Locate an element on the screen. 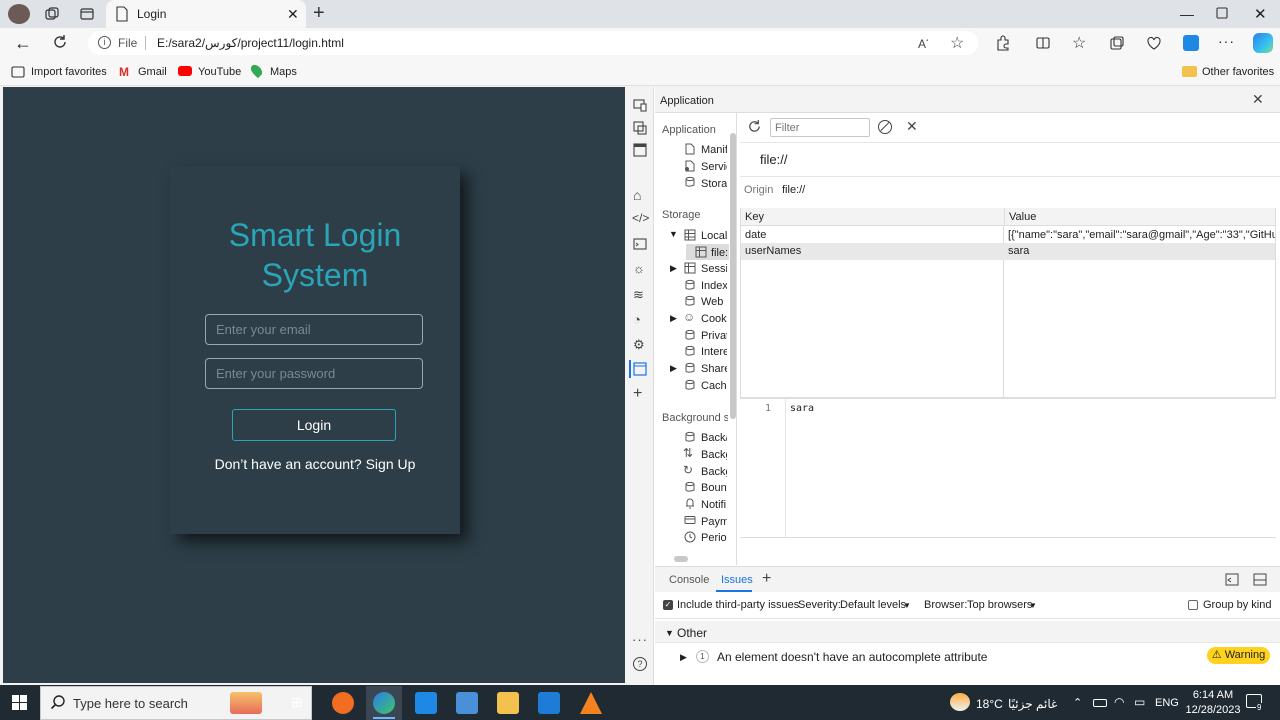 The image size is (1280, 720). dock-icon is located at coordinates (640, 150).